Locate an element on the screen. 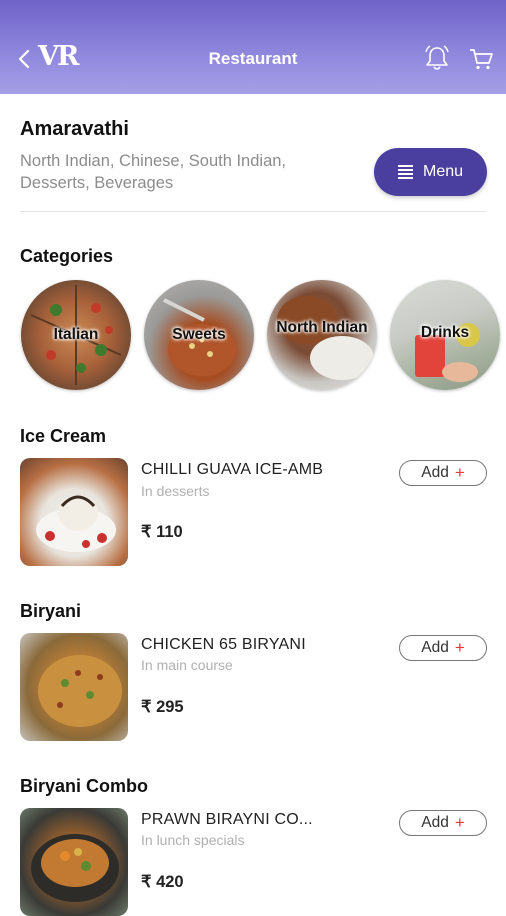  app-header: VR Restaurant is located at coordinates (253, 47).